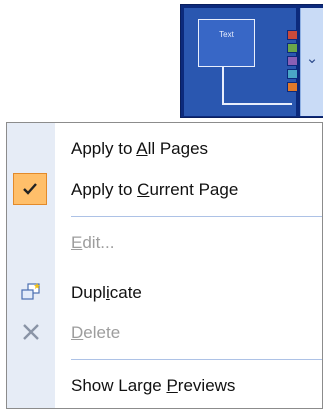 The image size is (323, 409). I want to click on menu-item-label: Apply to Current Page, so click(155, 189).